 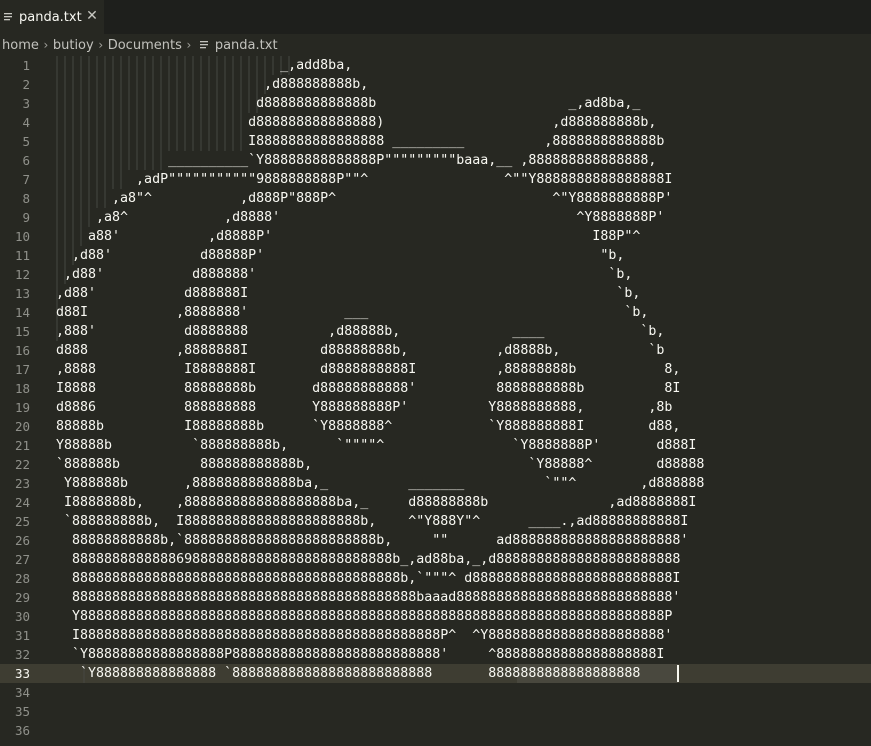 I want to click on line-number: 19, so click(x=22, y=407).